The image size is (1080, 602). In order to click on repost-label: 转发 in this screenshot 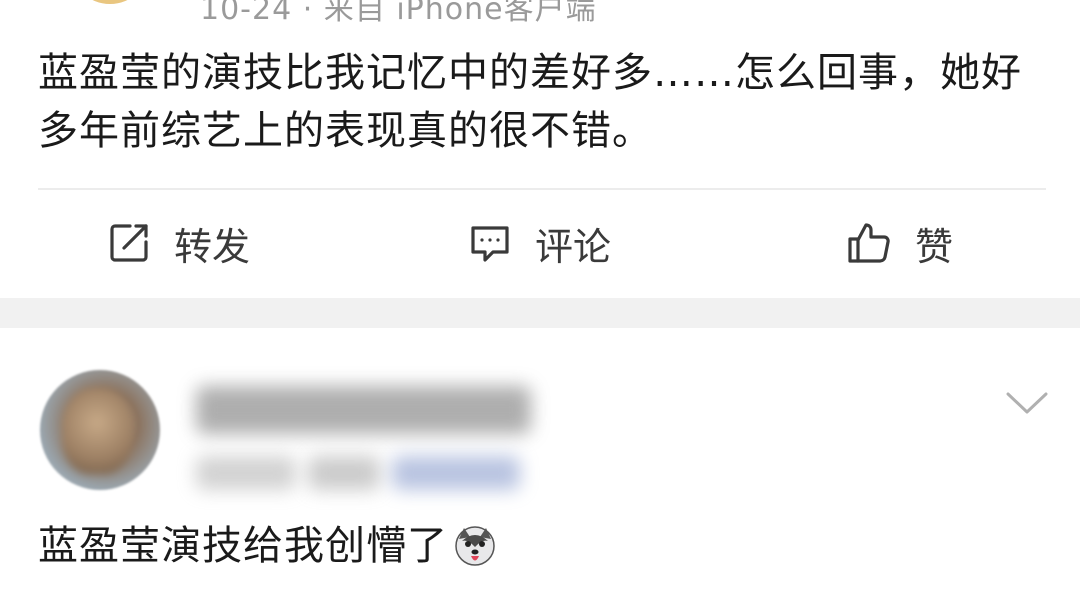, I will do `click(212, 246)`.